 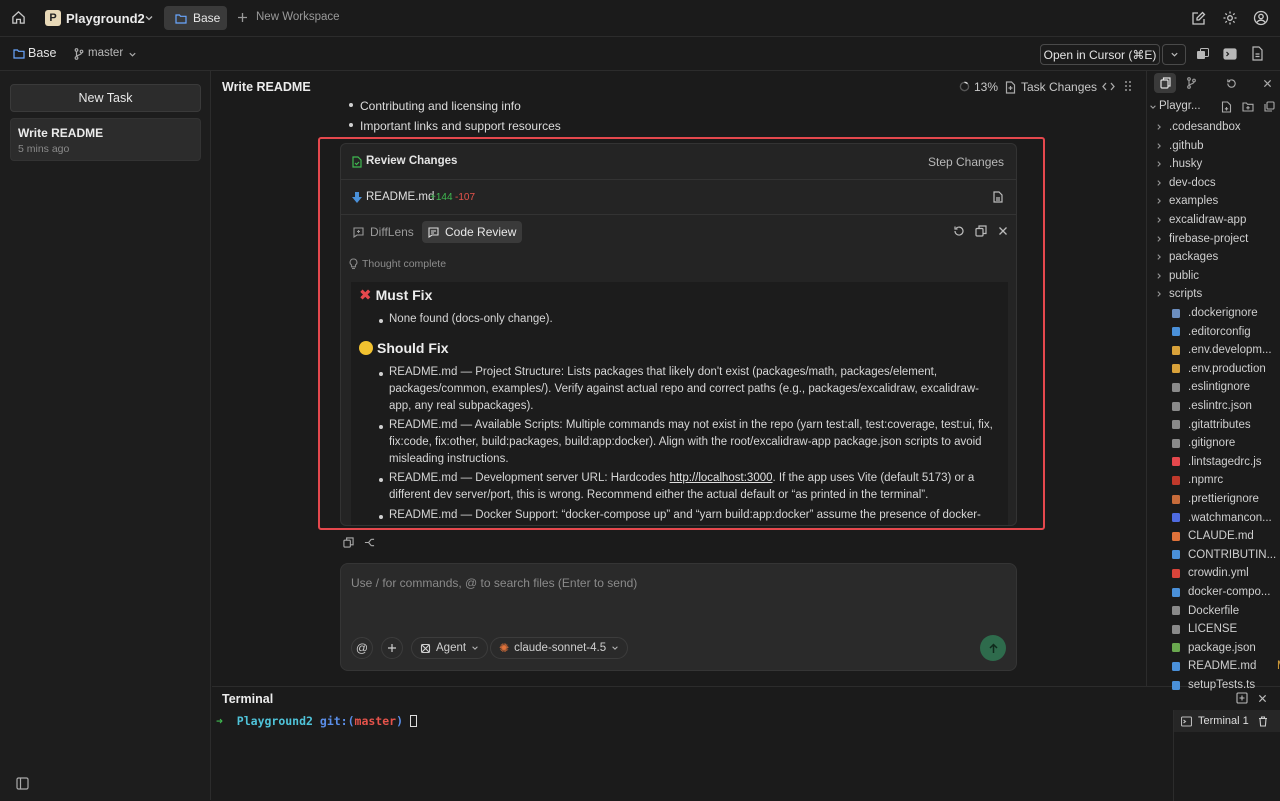 What do you see at coordinates (1201, 239) in the screenshot?
I see `folder-item: firebase-project` at bounding box center [1201, 239].